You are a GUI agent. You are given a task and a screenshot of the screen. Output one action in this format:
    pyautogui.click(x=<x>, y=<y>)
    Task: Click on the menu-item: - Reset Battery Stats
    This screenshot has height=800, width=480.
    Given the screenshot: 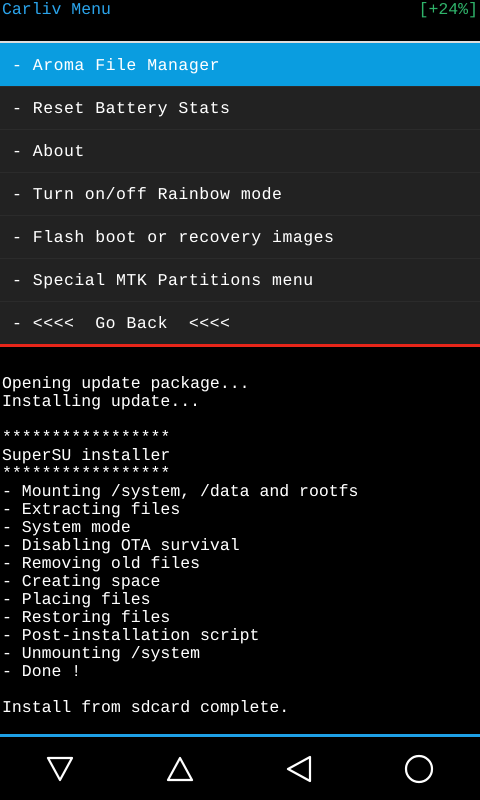 What is the action you would take?
    pyautogui.click(x=240, y=107)
    